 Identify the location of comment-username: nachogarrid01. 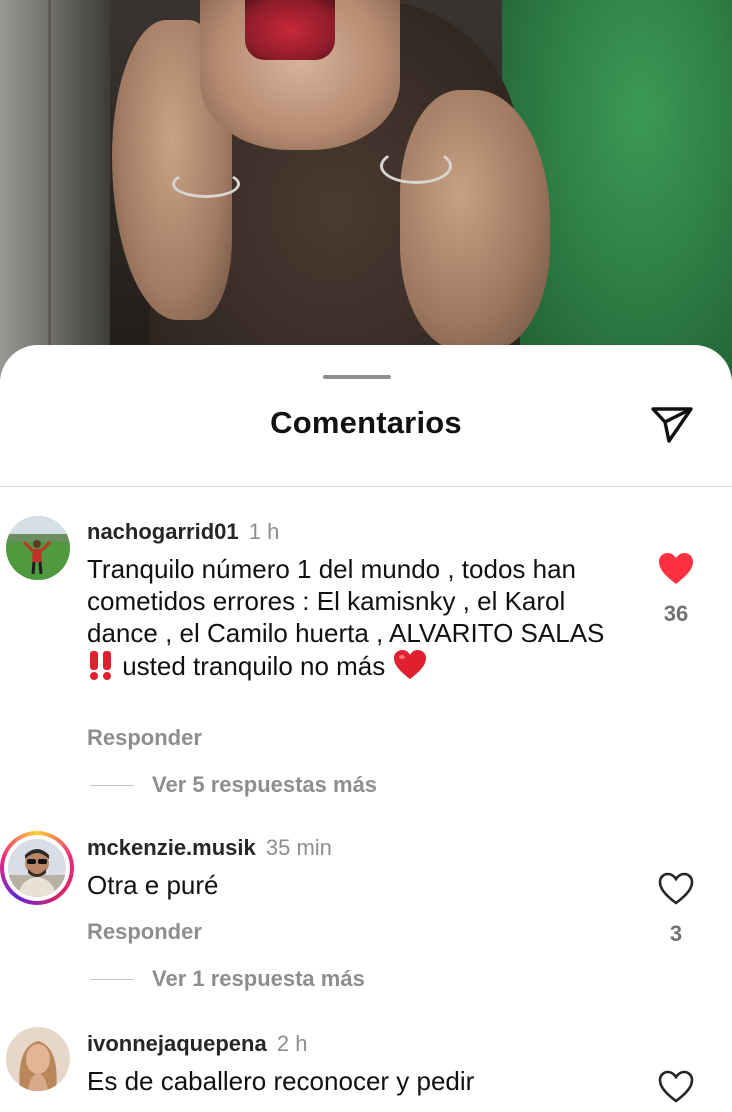
(163, 531).